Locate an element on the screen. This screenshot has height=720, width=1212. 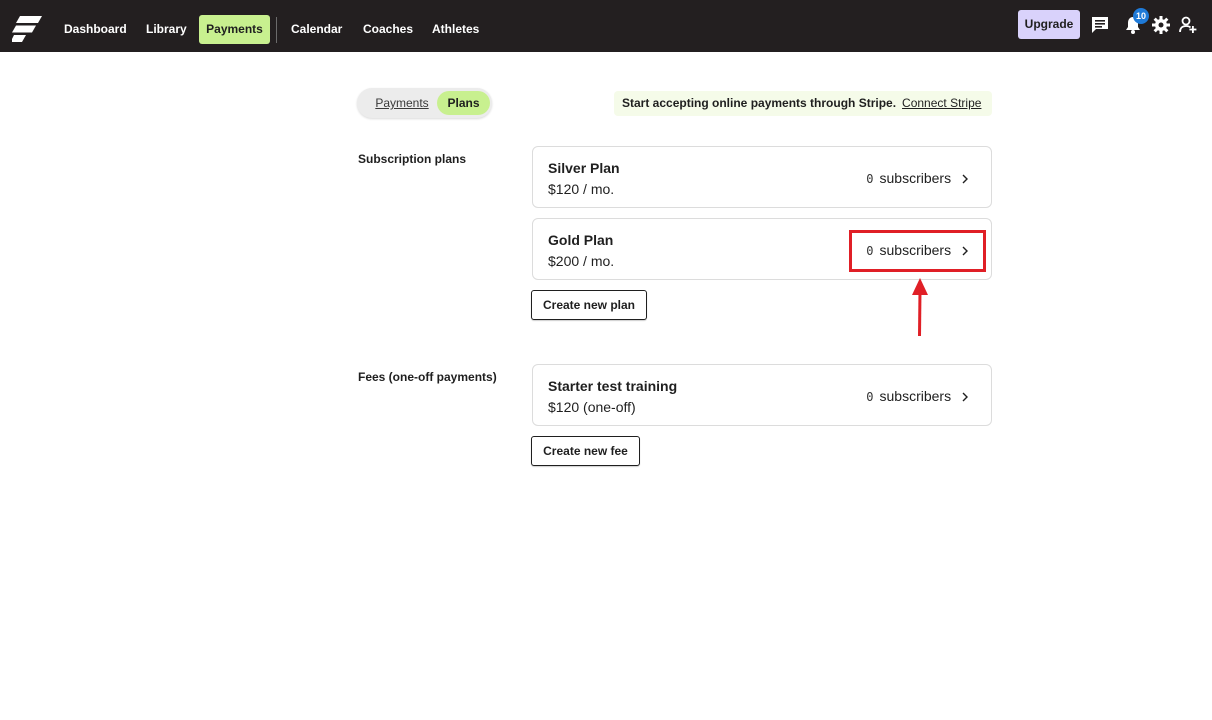
nav-divider is located at coordinates (276, 30).